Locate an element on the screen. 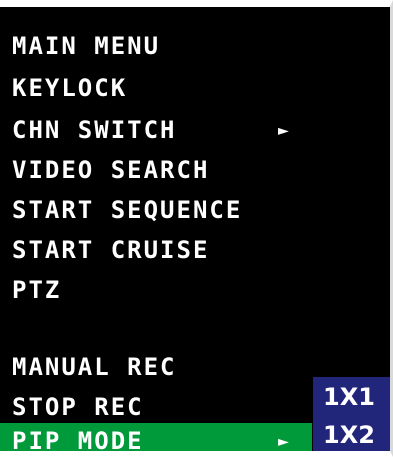 This screenshot has height=457, width=393. menu-item-label: MANUAL REC is located at coordinates (94, 367).